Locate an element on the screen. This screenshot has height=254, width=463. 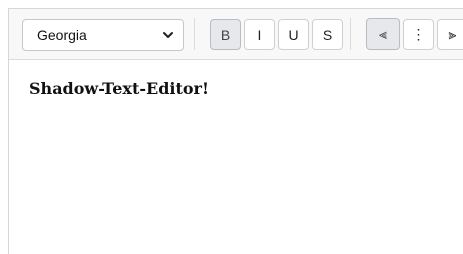
align-center-button: ⋮ is located at coordinates (418, 34).